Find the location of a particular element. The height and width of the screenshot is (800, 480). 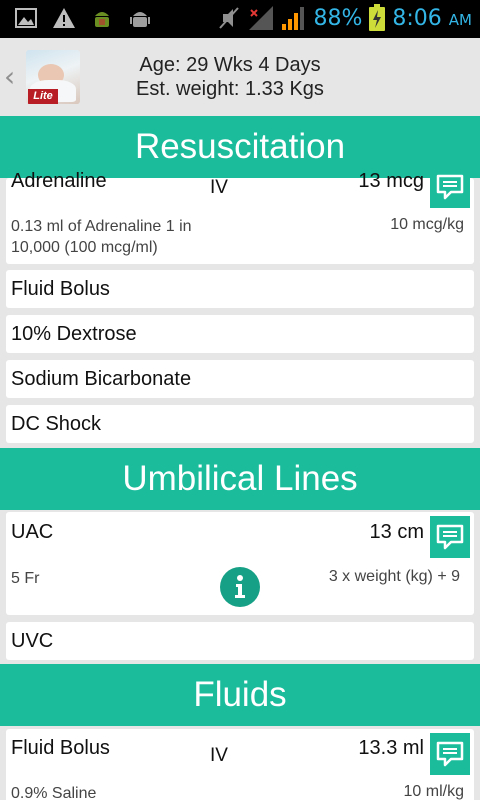

section-title: Fluids is located at coordinates (240, 694).